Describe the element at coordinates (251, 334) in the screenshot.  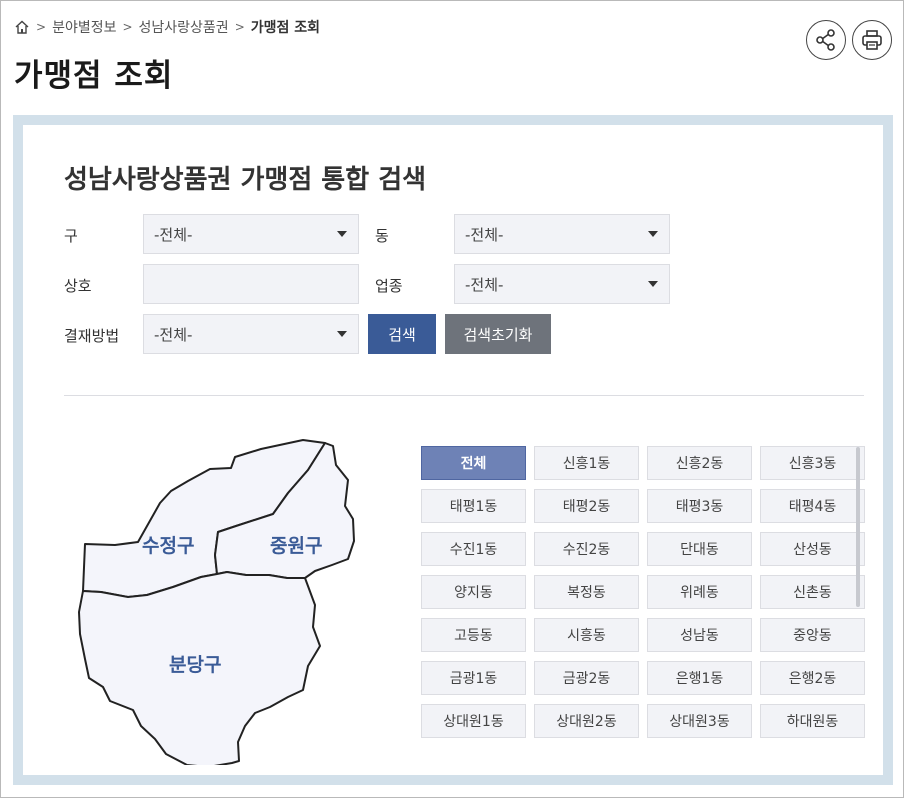
I see `payment-select: -전체-` at that location.